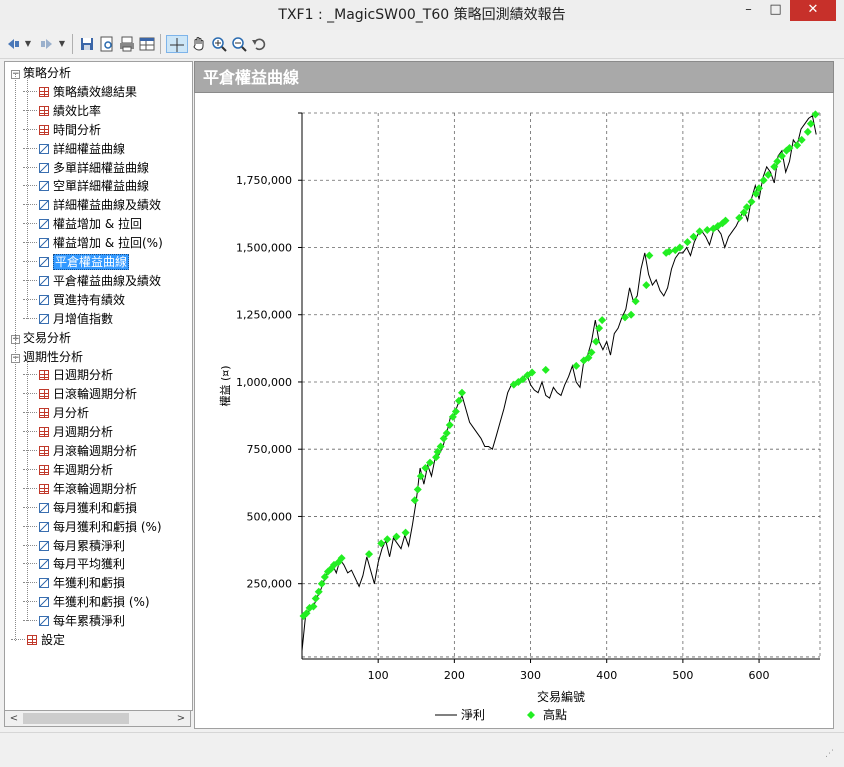  What do you see at coordinates (682, 675) in the screenshot?
I see `x-tick-label: 500` at bounding box center [682, 675].